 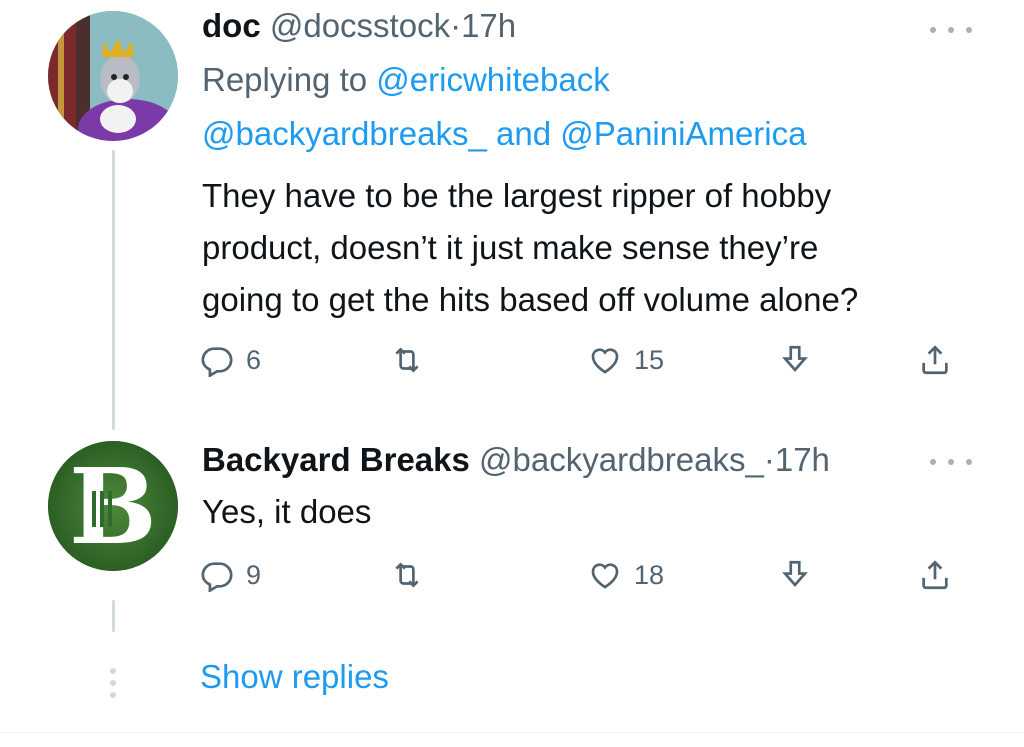 What do you see at coordinates (592, 512) in the screenshot?
I see `tweet-text: Yes, it does` at bounding box center [592, 512].